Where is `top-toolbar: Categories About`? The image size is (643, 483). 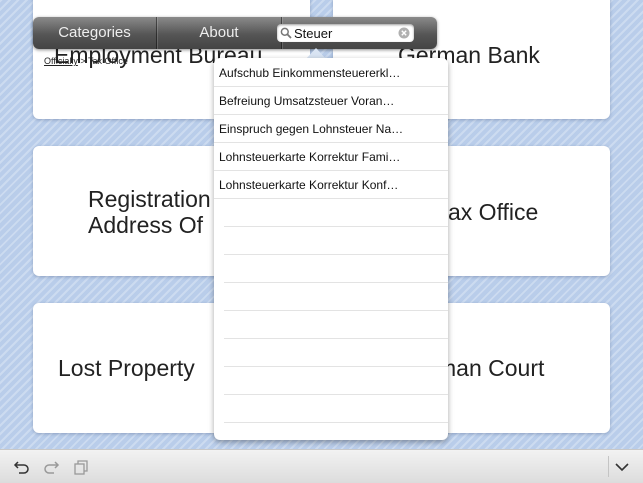 top-toolbar: Categories About is located at coordinates (235, 33).